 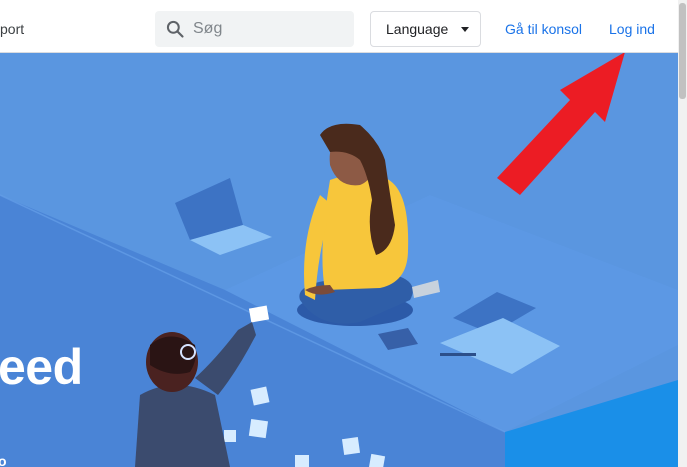 I want to click on search-input, so click(x=270, y=29).